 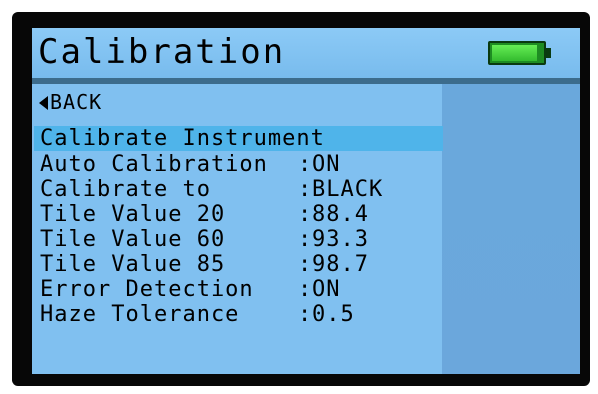 I want to click on menu-item-auto-calibration: Auto Calibration : ON, so click(x=237, y=164).